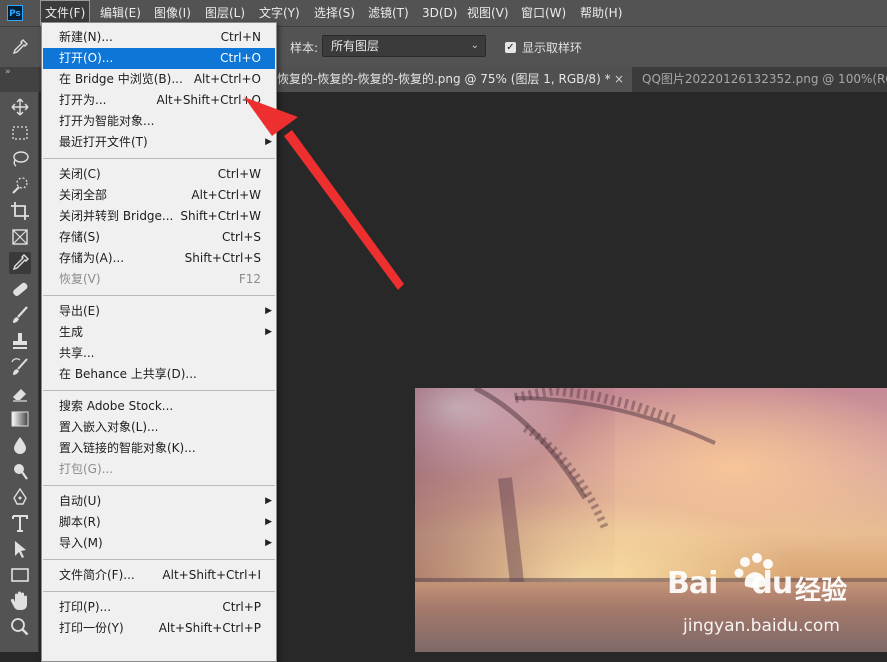  Describe the element at coordinates (20, 393) in the screenshot. I see `eraser-icon` at that location.